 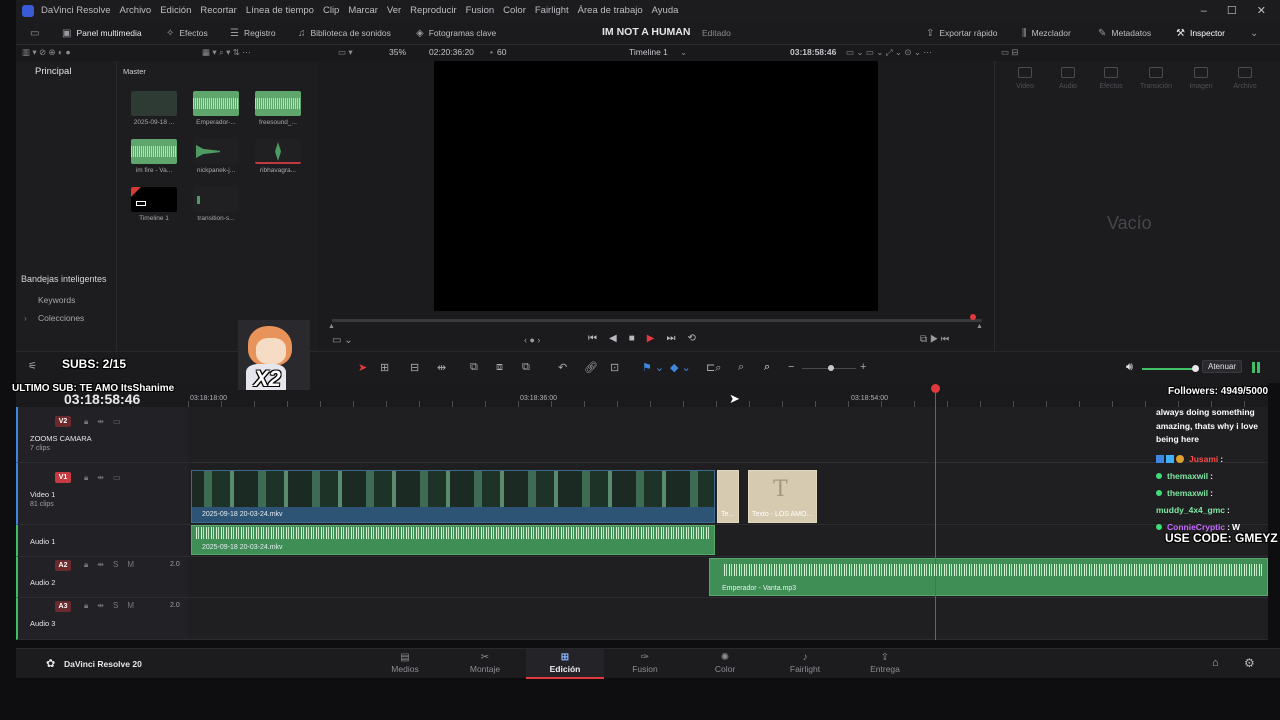 What do you see at coordinates (988, 577) in the screenshot?
I see `timeline-audio-clip: Emperador - Vanta.mp3` at bounding box center [988, 577].